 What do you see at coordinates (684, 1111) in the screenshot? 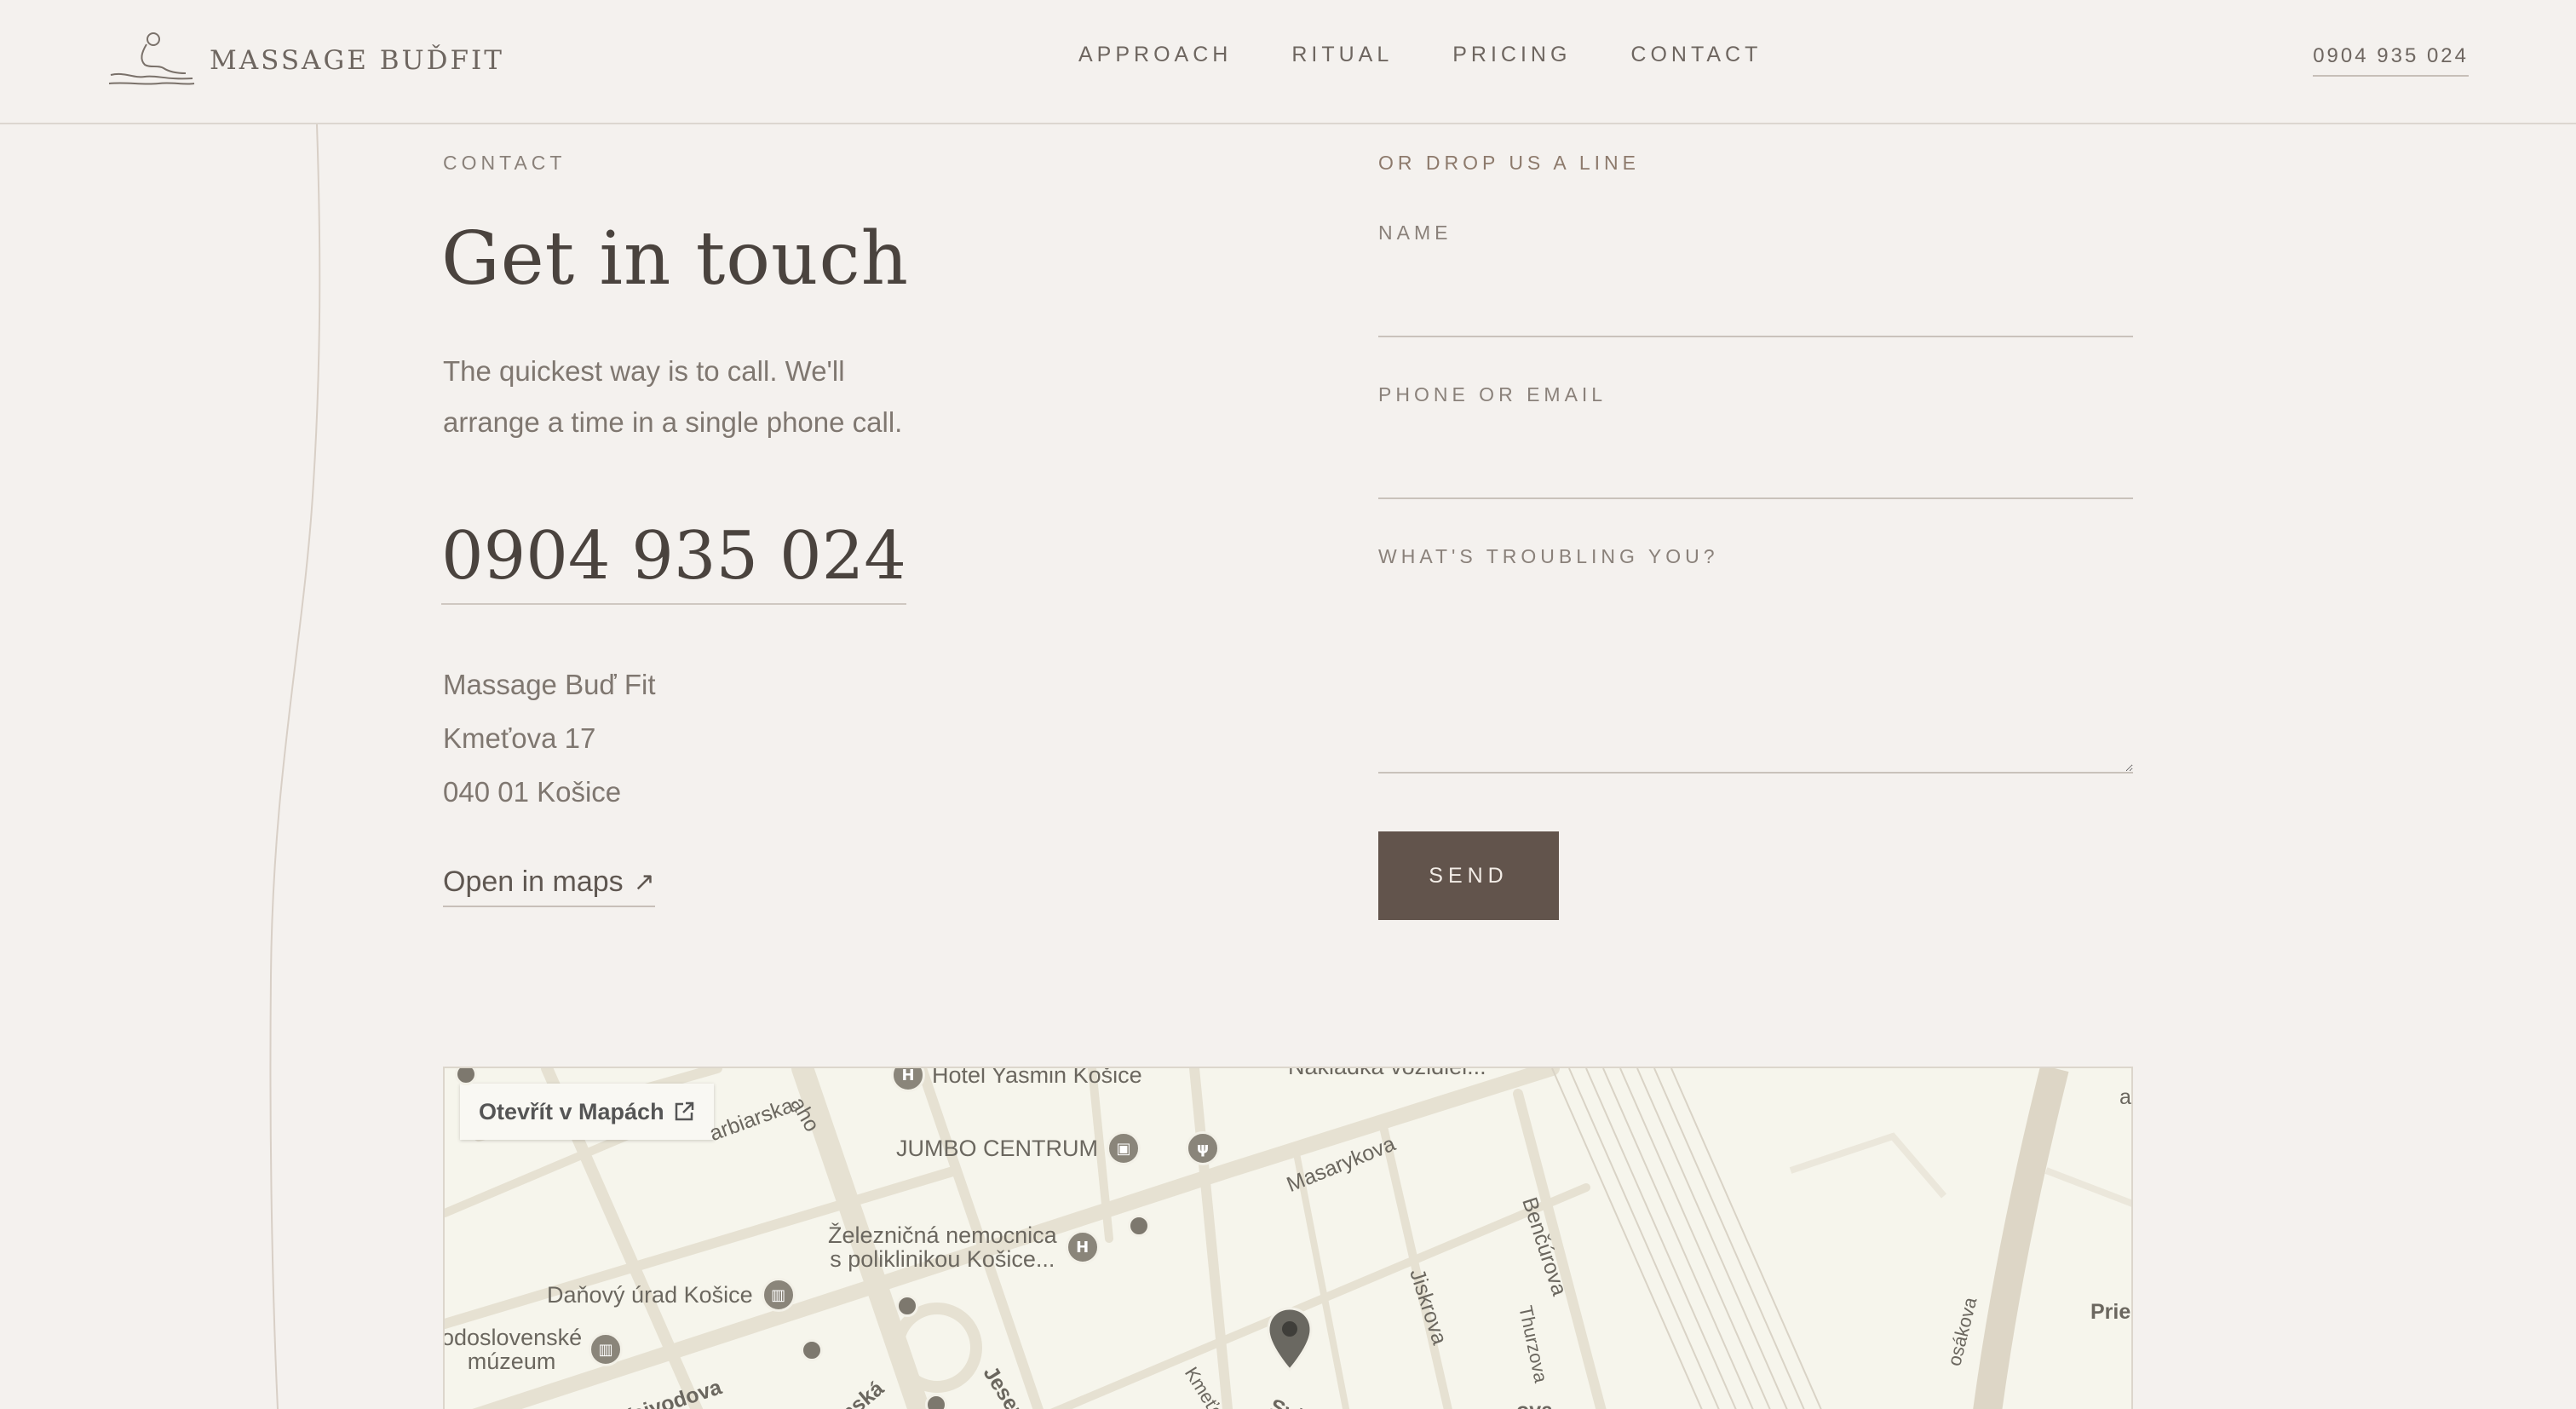
I see `external-link-icon` at bounding box center [684, 1111].